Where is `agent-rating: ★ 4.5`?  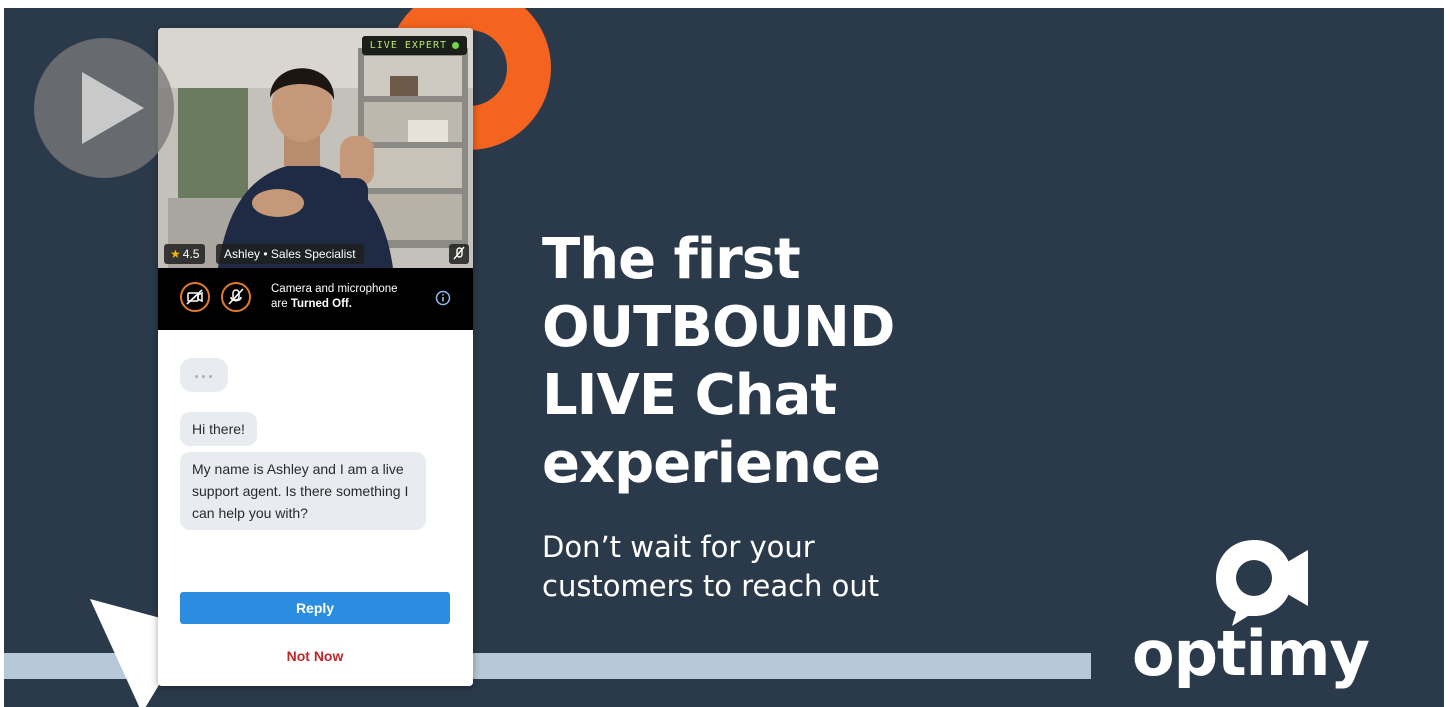
agent-rating: ★ 4.5 is located at coordinates (185, 254).